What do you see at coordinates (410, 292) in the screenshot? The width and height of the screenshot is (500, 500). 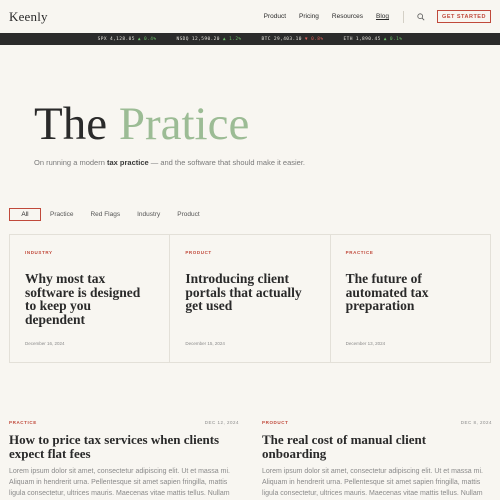 I see `card-title: The future of automated tax preparation` at bounding box center [410, 292].